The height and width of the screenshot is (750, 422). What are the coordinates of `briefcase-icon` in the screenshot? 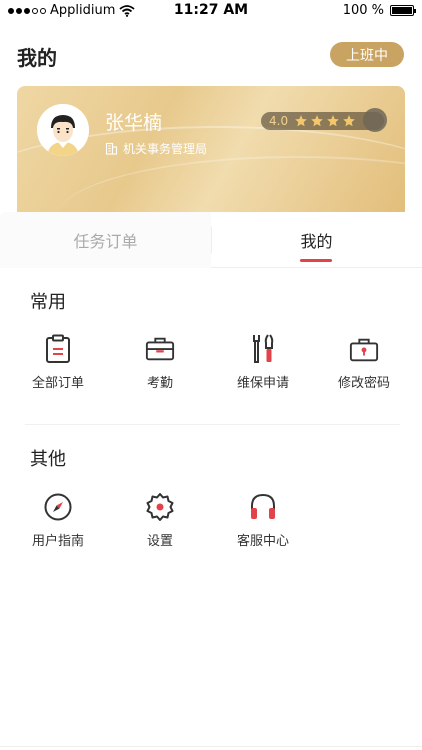 It's located at (160, 349).